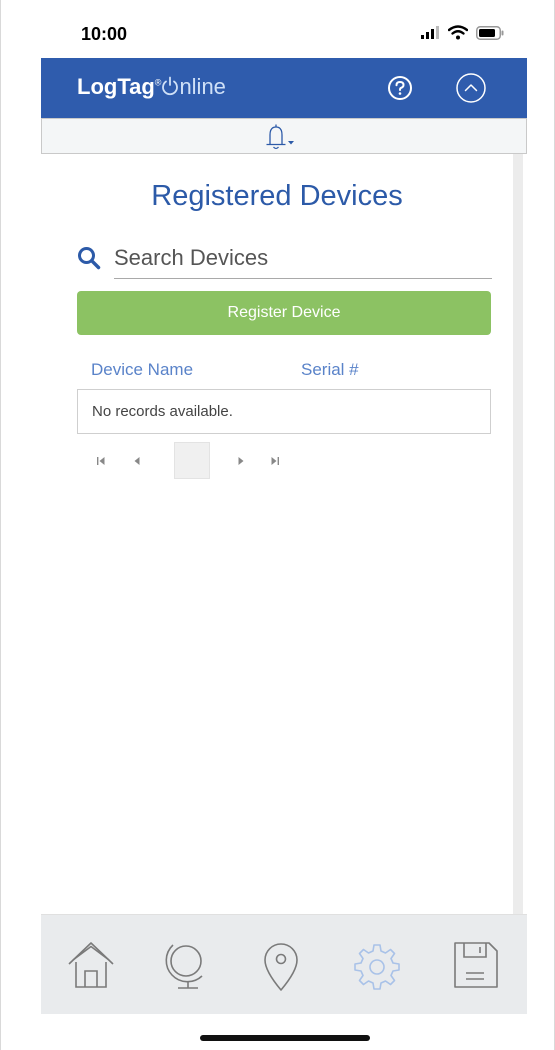 This screenshot has height=1050, width=555. Describe the element at coordinates (400, 88) in the screenshot. I see `help-icon` at that location.